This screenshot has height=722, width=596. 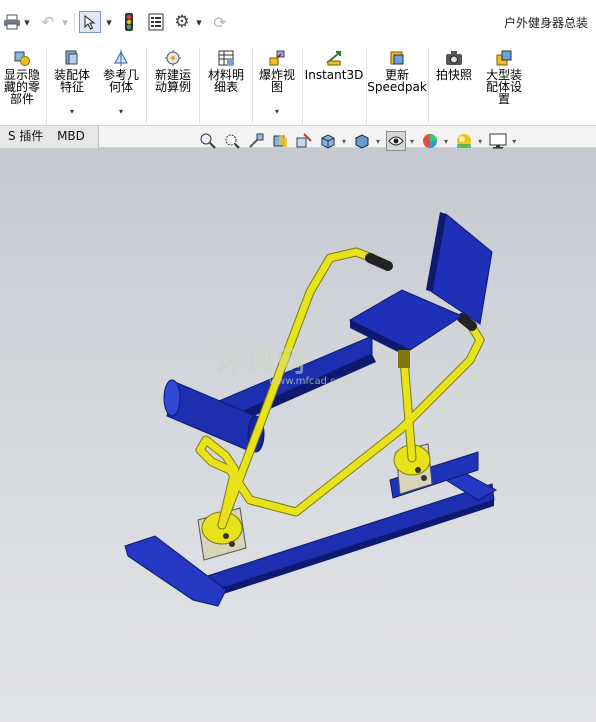 I want to click on watermark: 沐风网 www.mfcad.com, so click(x=284, y=363).